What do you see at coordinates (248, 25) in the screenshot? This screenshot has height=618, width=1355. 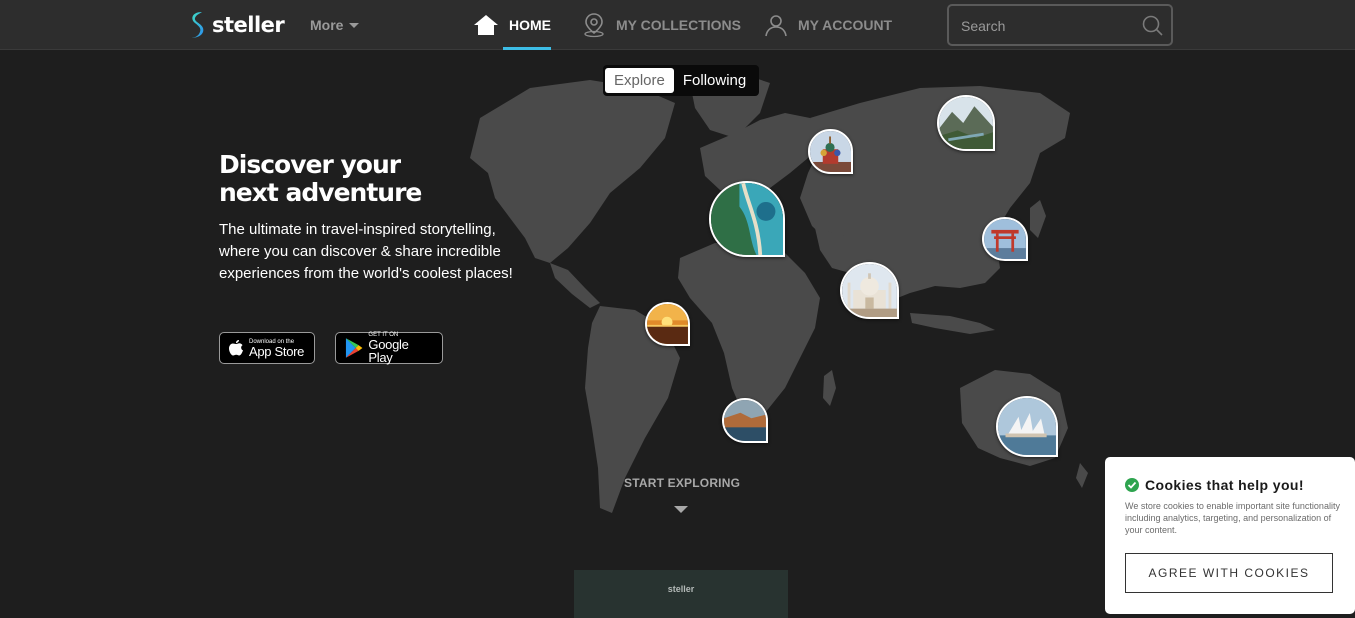 I see `brand-name: steller` at bounding box center [248, 25].